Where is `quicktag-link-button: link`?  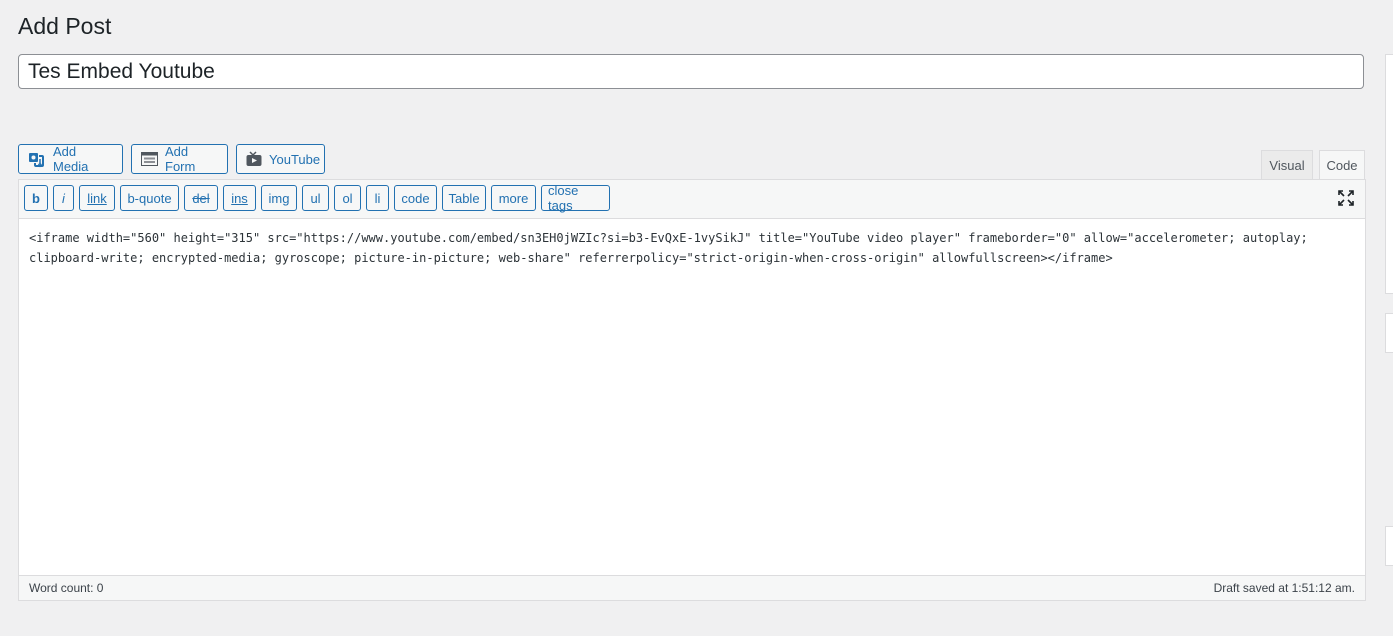 quicktag-link-button: link is located at coordinates (97, 198).